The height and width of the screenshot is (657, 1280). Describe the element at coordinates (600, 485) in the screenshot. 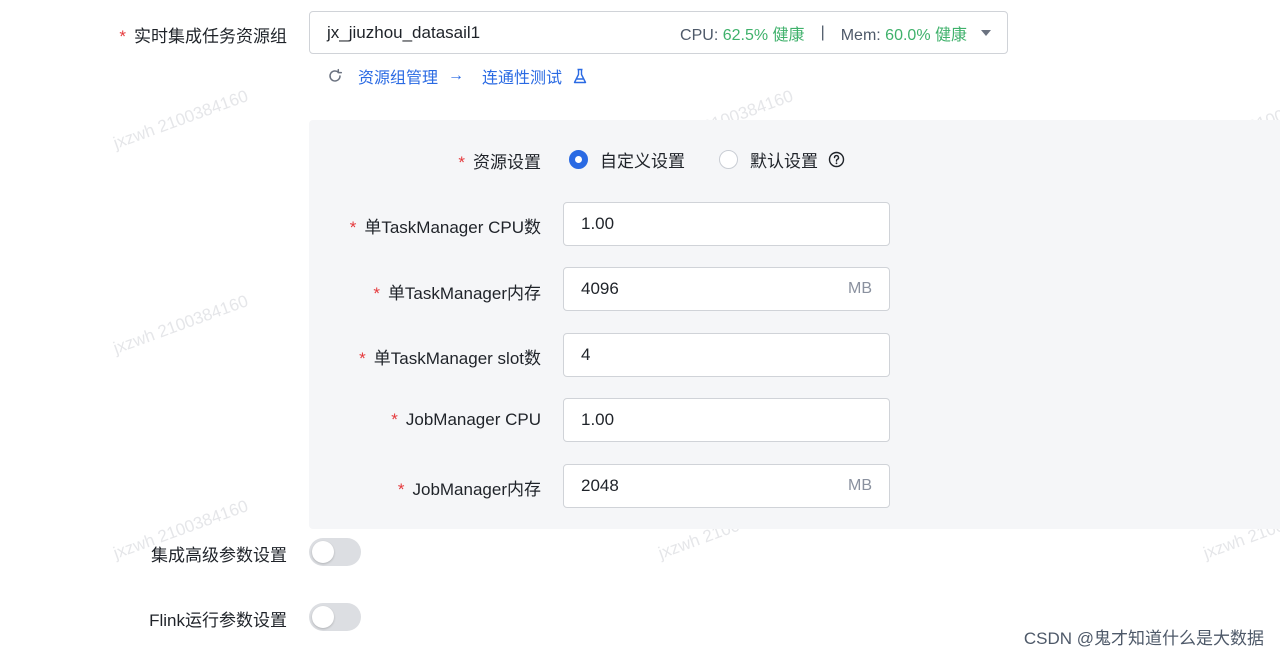

I see `jm-memory-value: 2048` at that location.